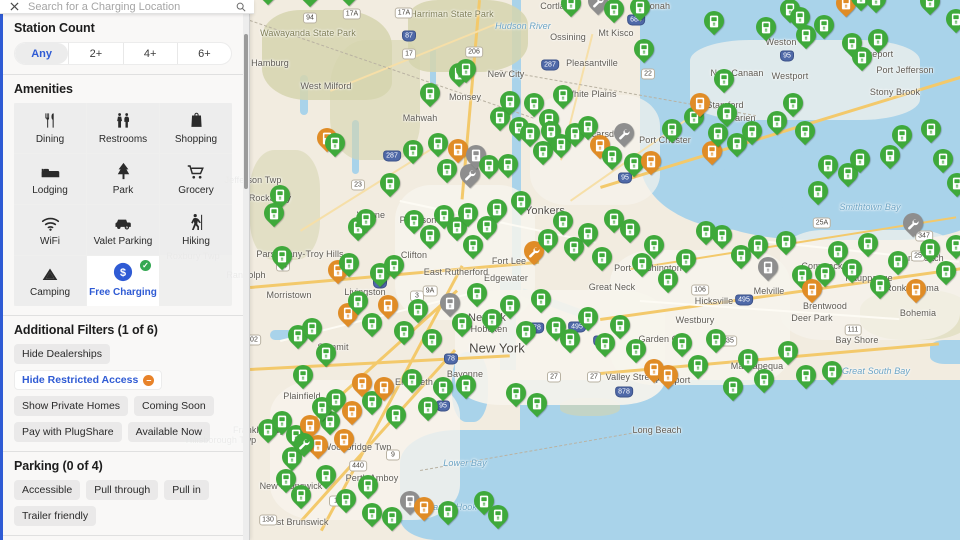 The width and height of the screenshot is (960, 540). Describe the element at coordinates (123, 281) in the screenshot. I see `amenity-free-charging: ✓ $ Free Charging` at that location.